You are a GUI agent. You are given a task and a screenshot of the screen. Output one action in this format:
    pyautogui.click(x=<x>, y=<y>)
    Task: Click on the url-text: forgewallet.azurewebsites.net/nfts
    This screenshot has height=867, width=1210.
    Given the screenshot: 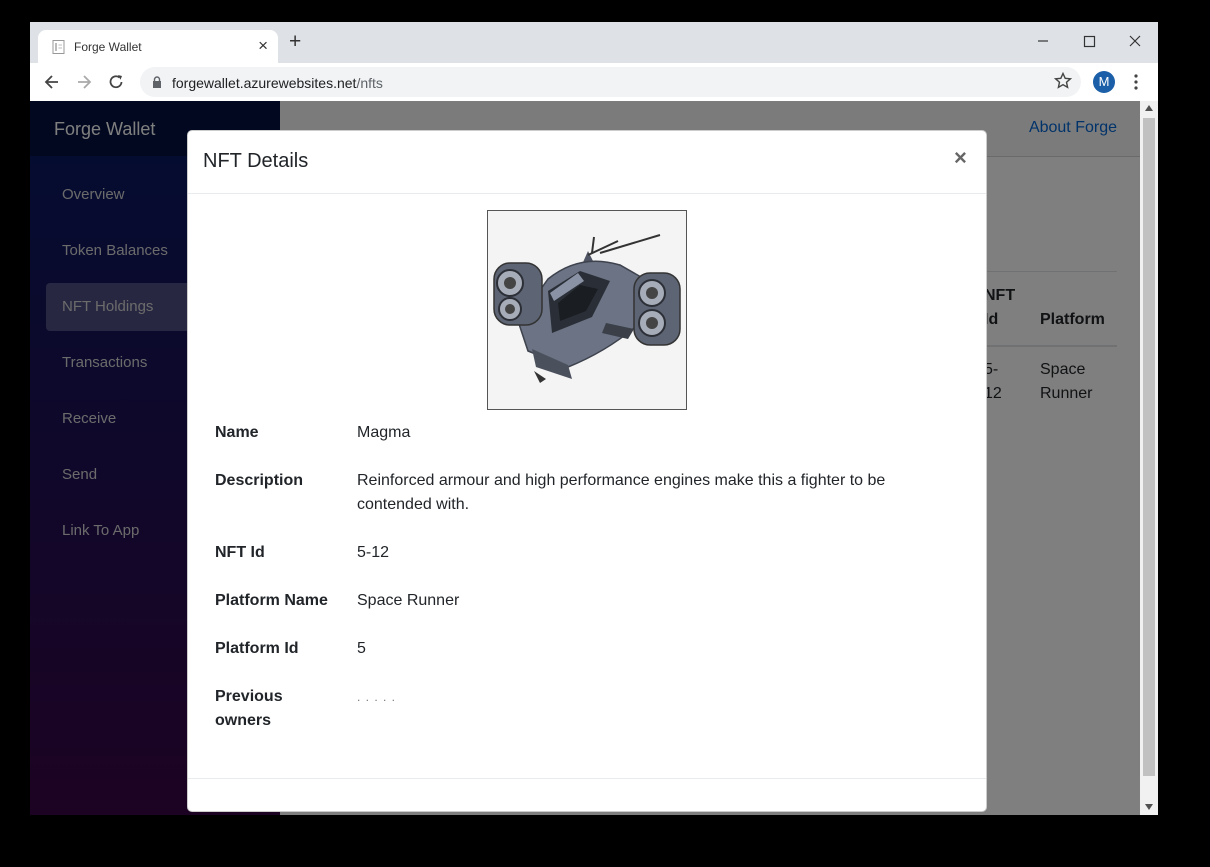 What is the action you would take?
    pyautogui.click(x=277, y=83)
    